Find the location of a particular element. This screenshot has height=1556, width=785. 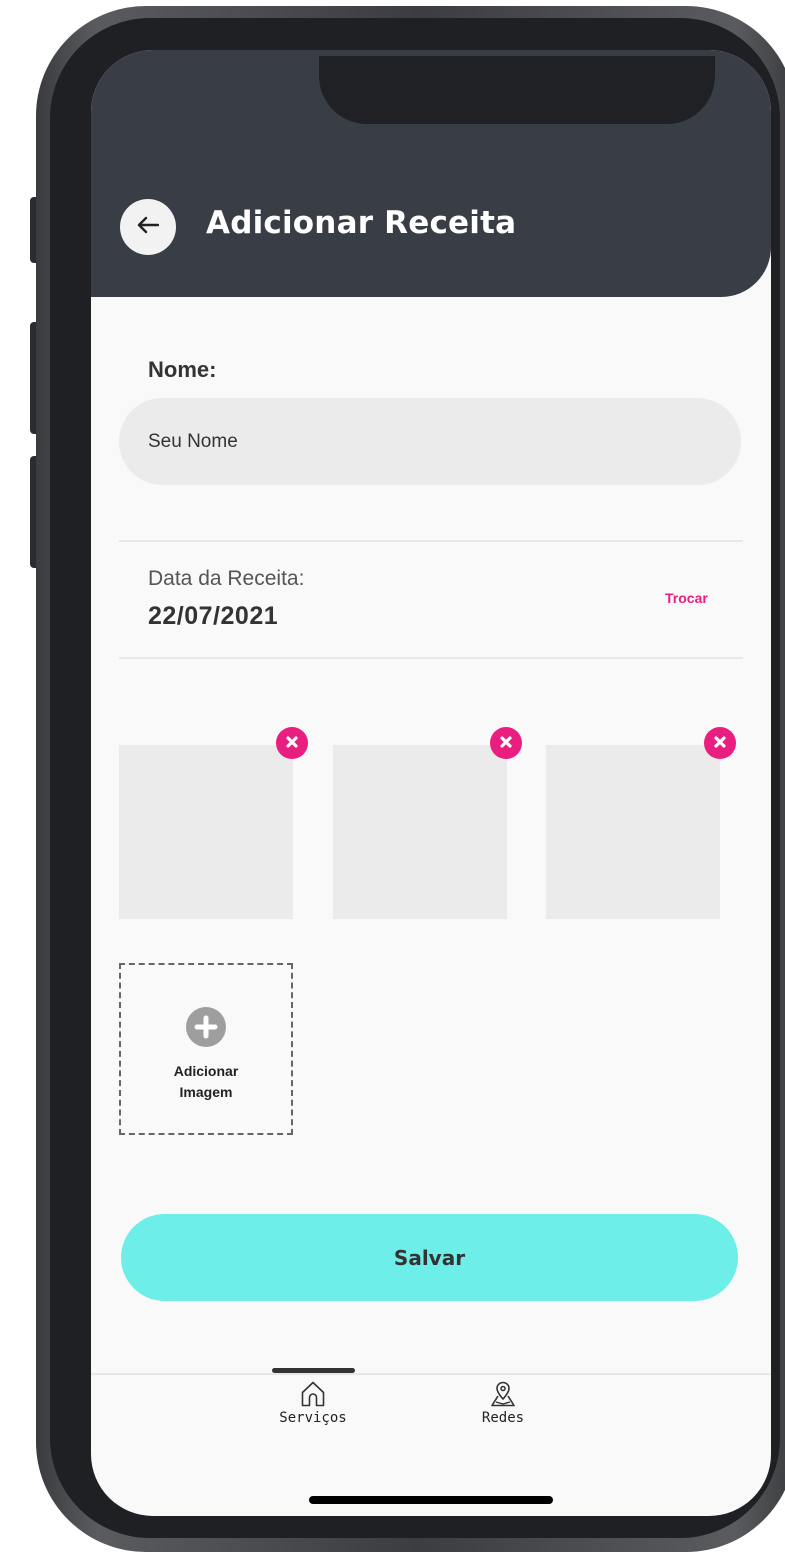

save-button: Salvar is located at coordinates (429, 1257).